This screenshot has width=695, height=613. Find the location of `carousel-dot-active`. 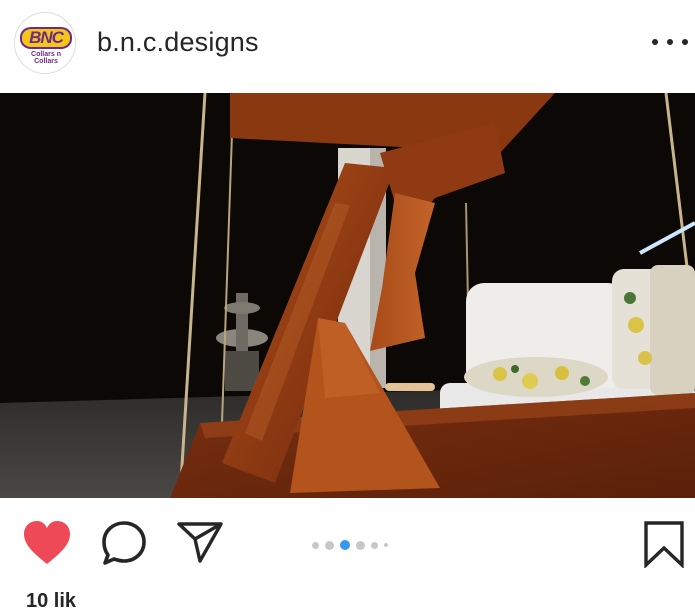

carousel-dot-active is located at coordinates (345, 545).